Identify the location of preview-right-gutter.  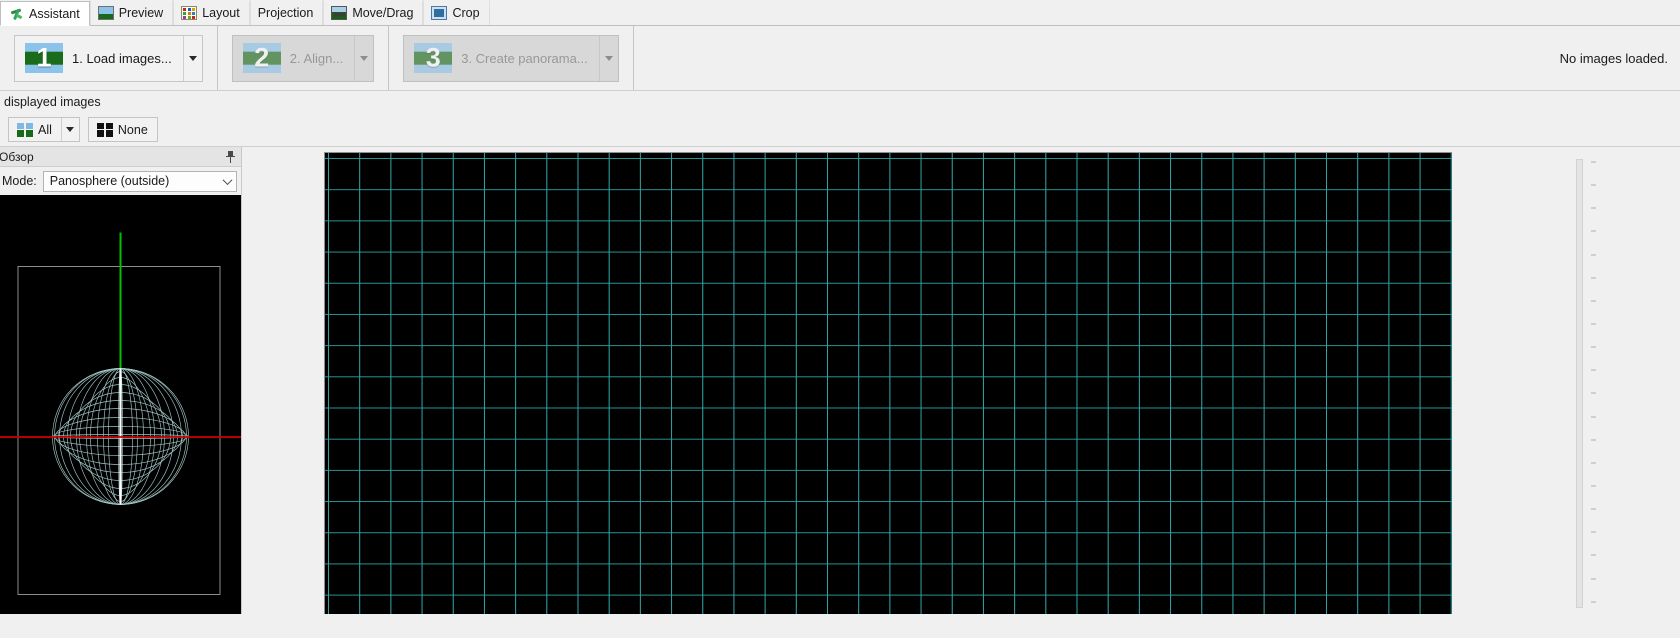
(1619, 380).